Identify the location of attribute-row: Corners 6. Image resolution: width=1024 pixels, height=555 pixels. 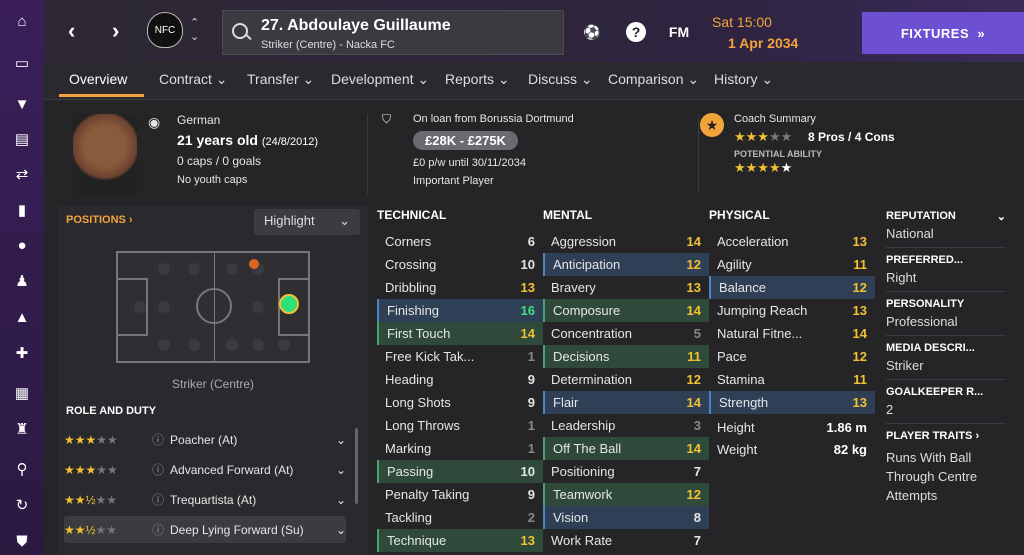
(460, 241).